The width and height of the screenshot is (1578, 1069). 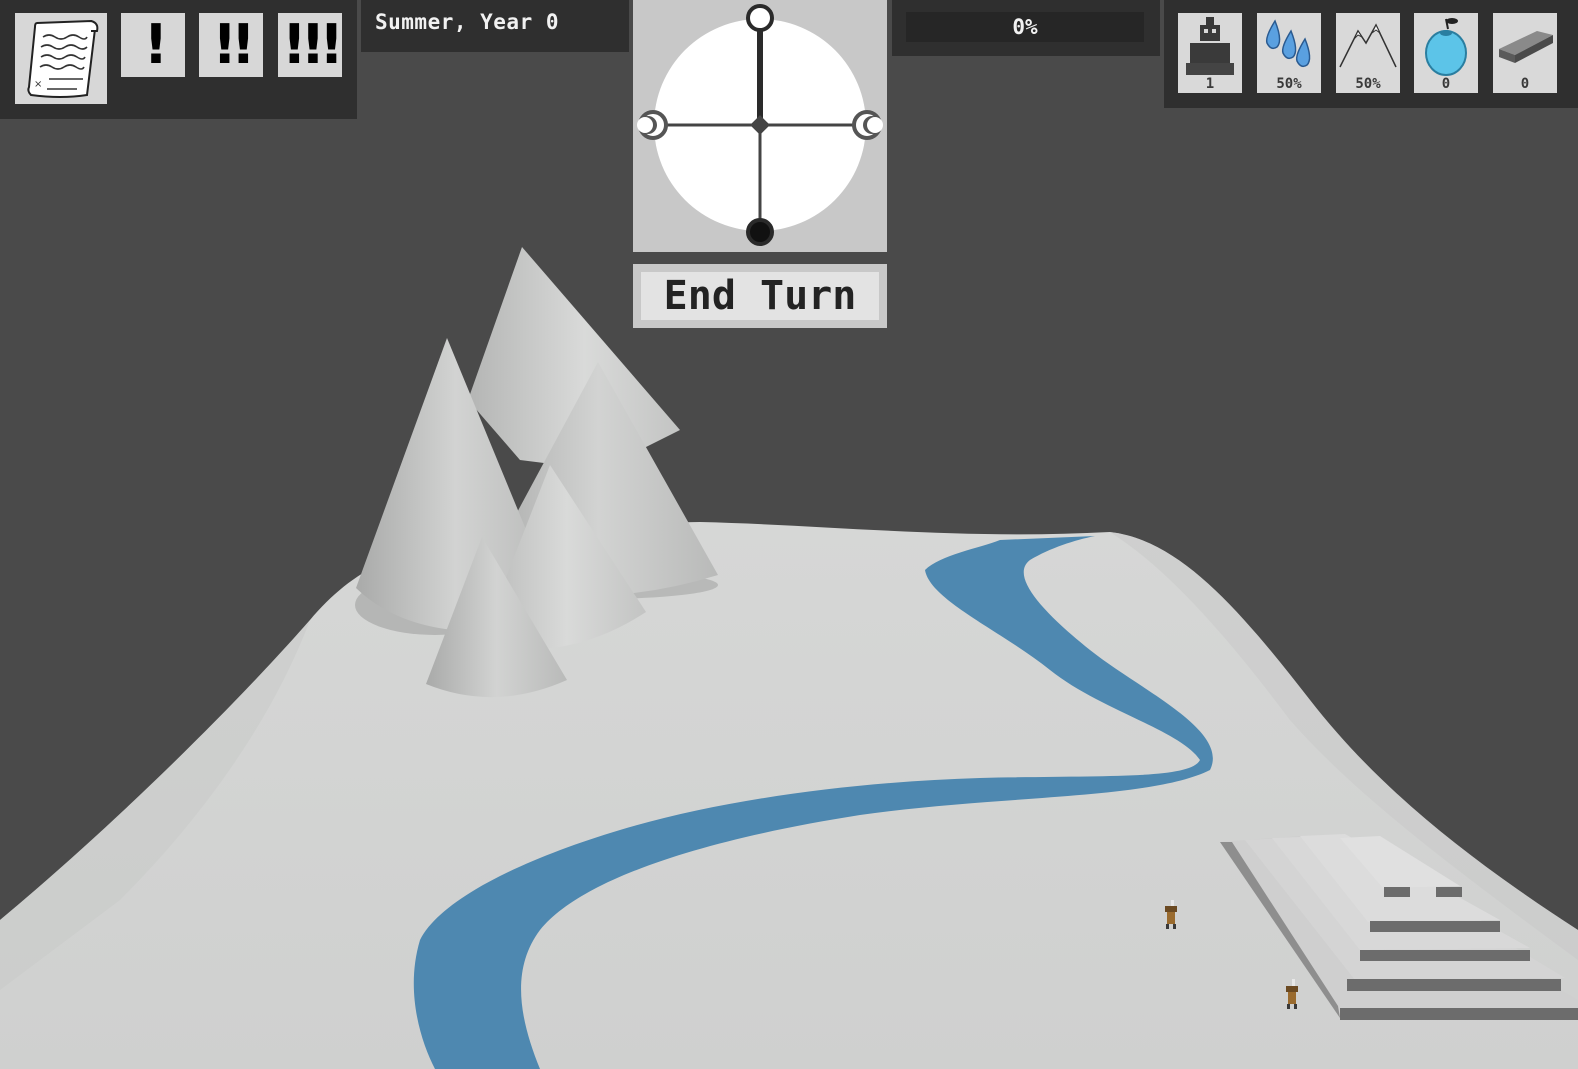 I want to click on left-toolbar: × ! !! !!!, so click(x=178, y=59).